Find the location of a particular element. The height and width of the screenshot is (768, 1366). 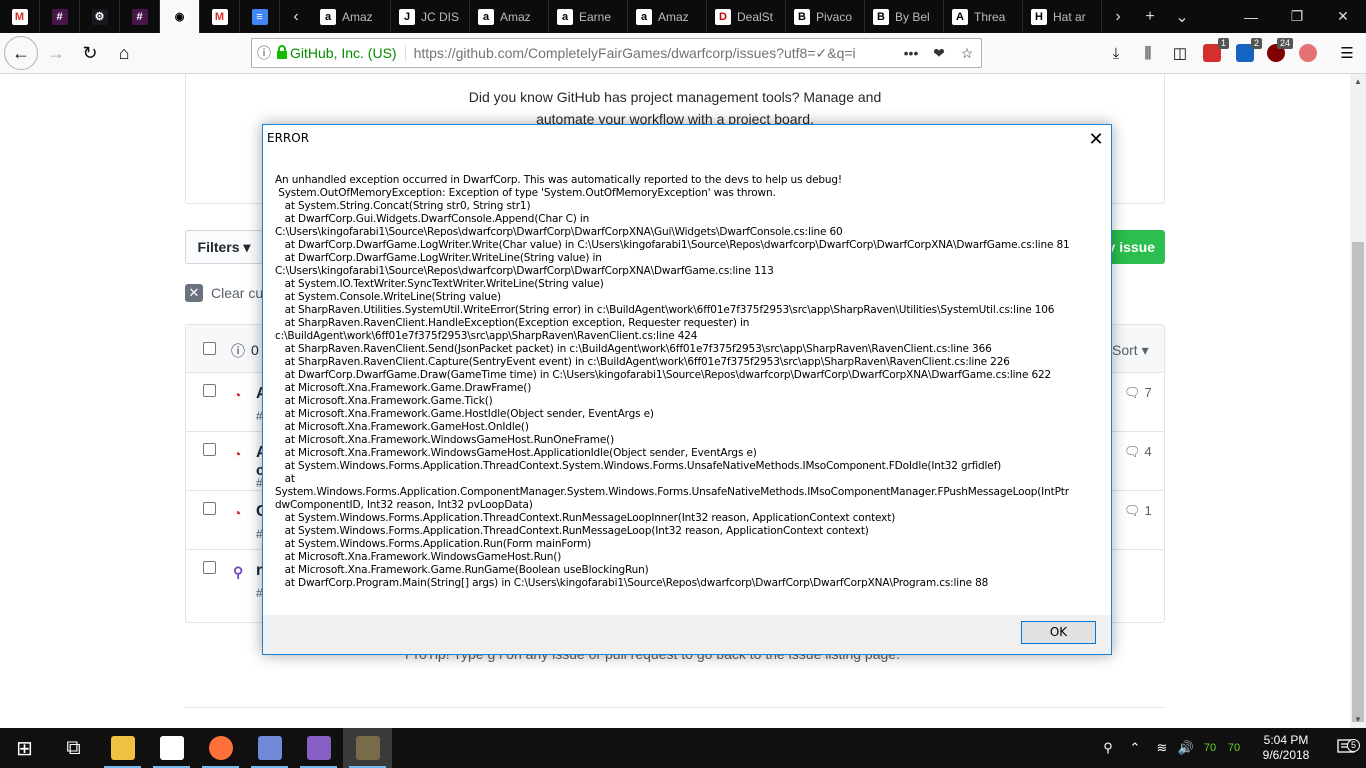

comments-link: 🗨 4 is located at coordinates (1138, 452).